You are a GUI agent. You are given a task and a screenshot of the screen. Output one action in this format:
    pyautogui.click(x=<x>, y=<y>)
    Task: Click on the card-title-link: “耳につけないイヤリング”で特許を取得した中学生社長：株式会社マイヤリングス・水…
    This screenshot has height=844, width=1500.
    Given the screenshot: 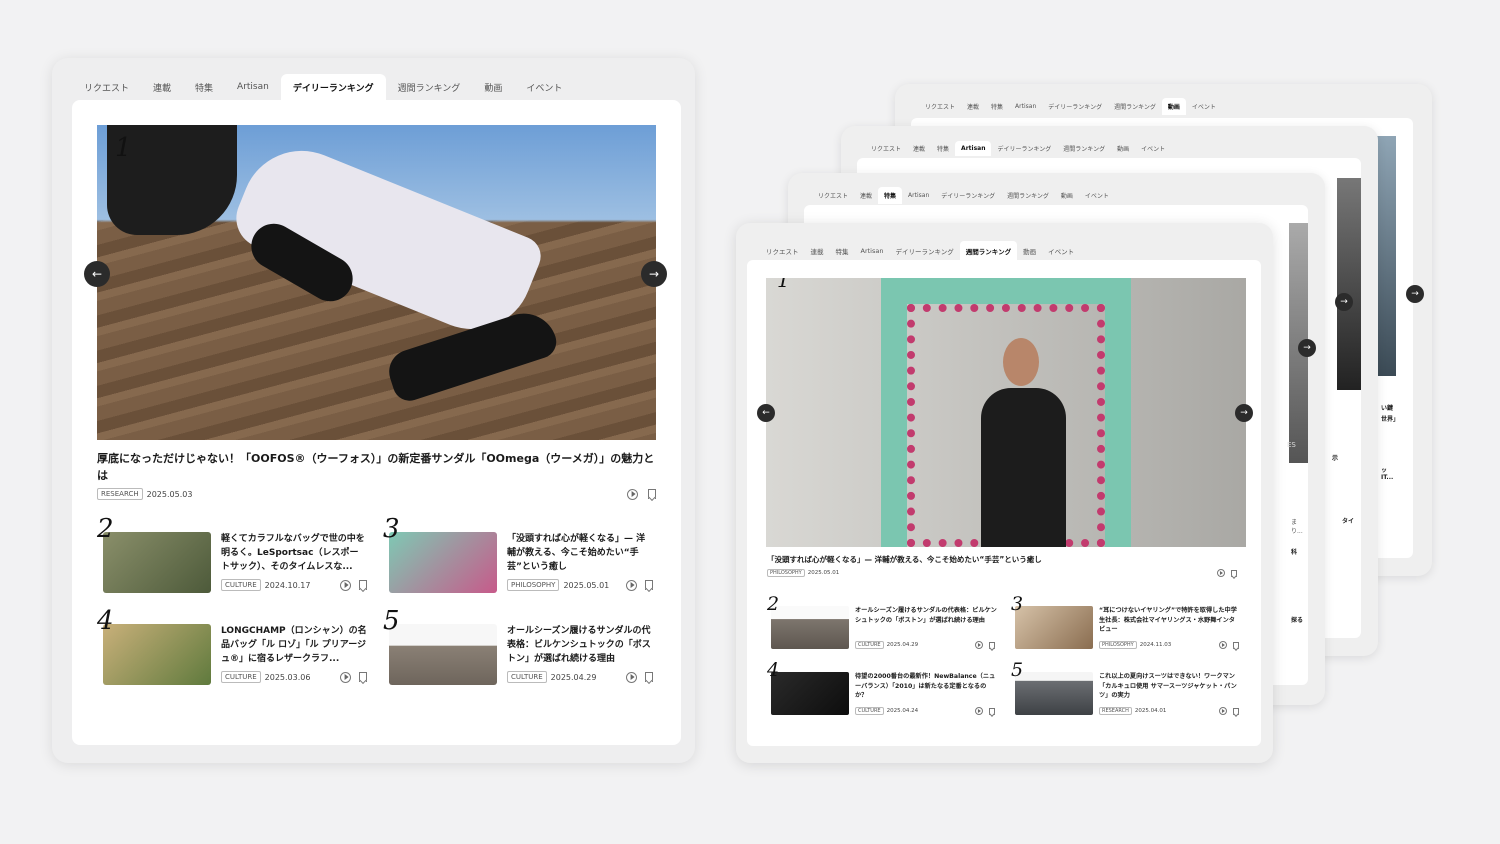 What is the action you would take?
    pyautogui.click(x=1170, y=620)
    